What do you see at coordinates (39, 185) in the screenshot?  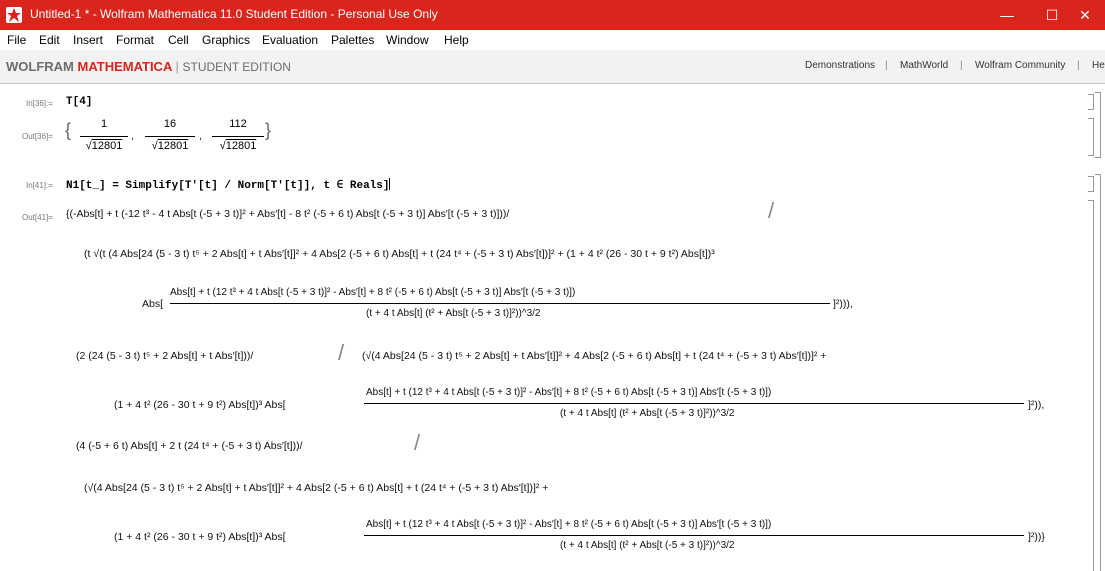 I see `input-label: In[41]:=` at bounding box center [39, 185].